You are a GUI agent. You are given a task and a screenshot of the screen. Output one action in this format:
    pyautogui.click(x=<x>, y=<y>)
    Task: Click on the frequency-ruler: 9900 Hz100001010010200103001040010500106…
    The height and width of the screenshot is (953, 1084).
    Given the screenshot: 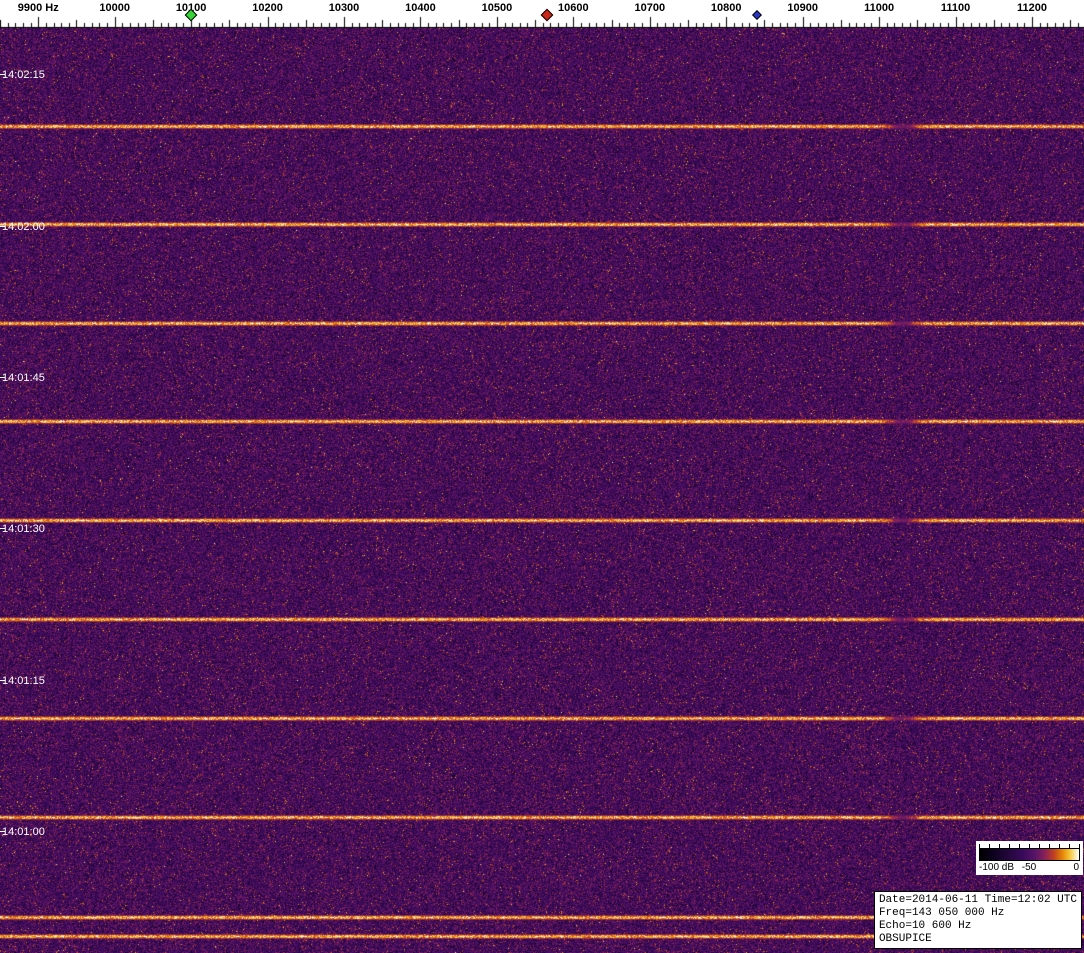 What is the action you would take?
    pyautogui.click(x=542, y=14)
    